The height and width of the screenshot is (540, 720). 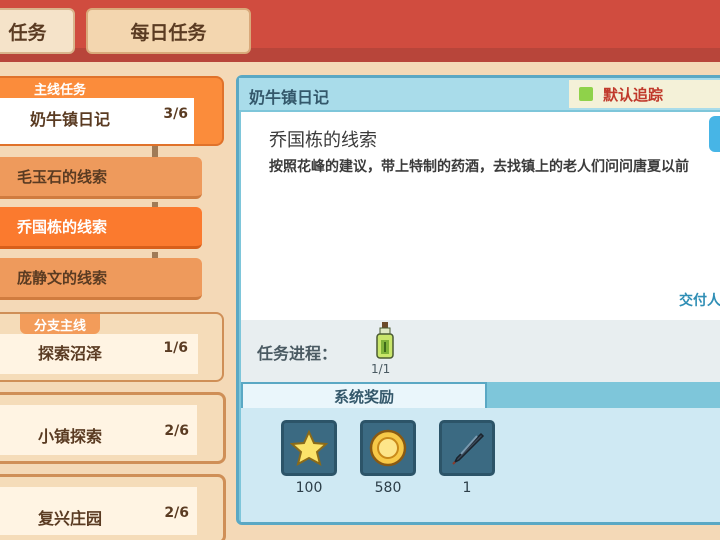 What do you see at coordinates (714, 134) in the screenshot?
I see `navigate-button` at bounding box center [714, 134].